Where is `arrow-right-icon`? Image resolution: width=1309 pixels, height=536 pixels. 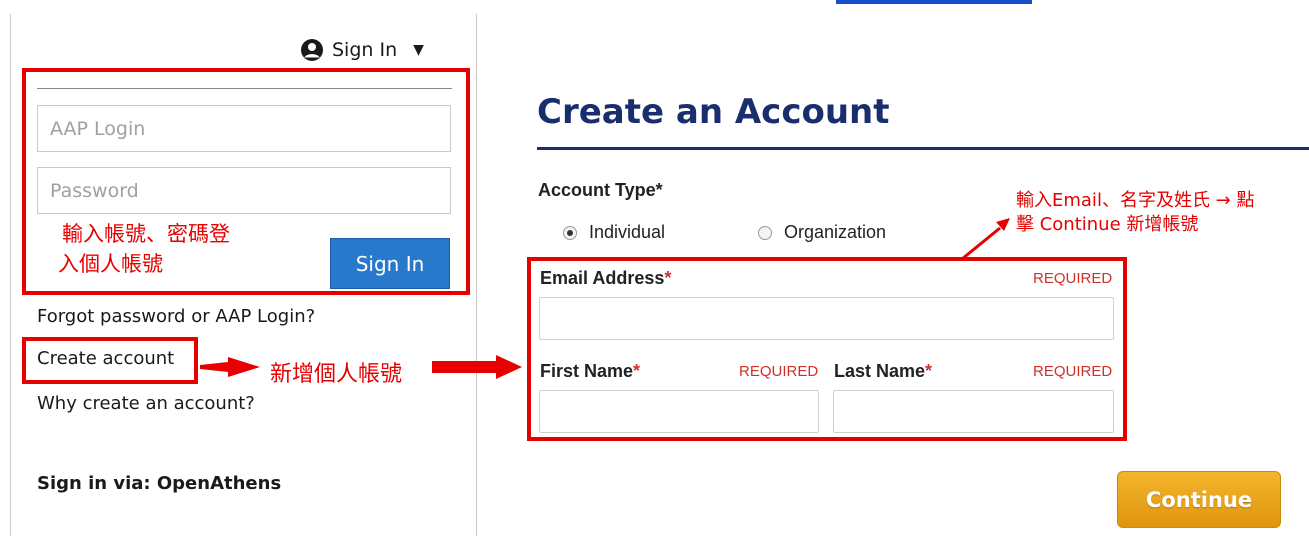 arrow-right-icon is located at coordinates (230, 367).